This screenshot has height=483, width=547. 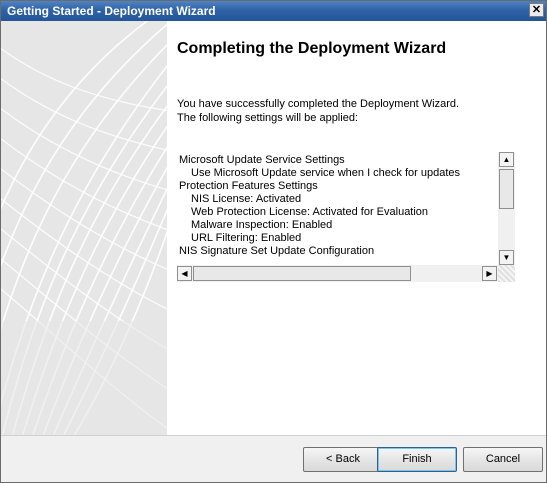 What do you see at coordinates (273, 11) in the screenshot?
I see `title-bar: Getting Started - Deployment Wizard ✕` at bounding box center [273, 11].